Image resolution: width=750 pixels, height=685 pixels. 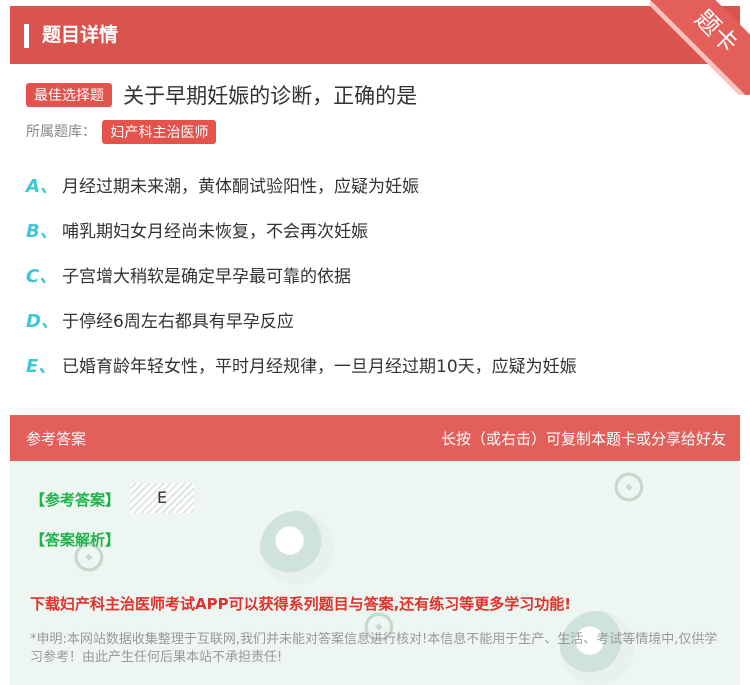 What do you see at coordinates (319, 367) in the screenshot?
I see `option-text: 已婚育龄年轻女性，平时月经规律，一旦月经过期10天，应疑为妊娠` at bounding box center [319, 367].